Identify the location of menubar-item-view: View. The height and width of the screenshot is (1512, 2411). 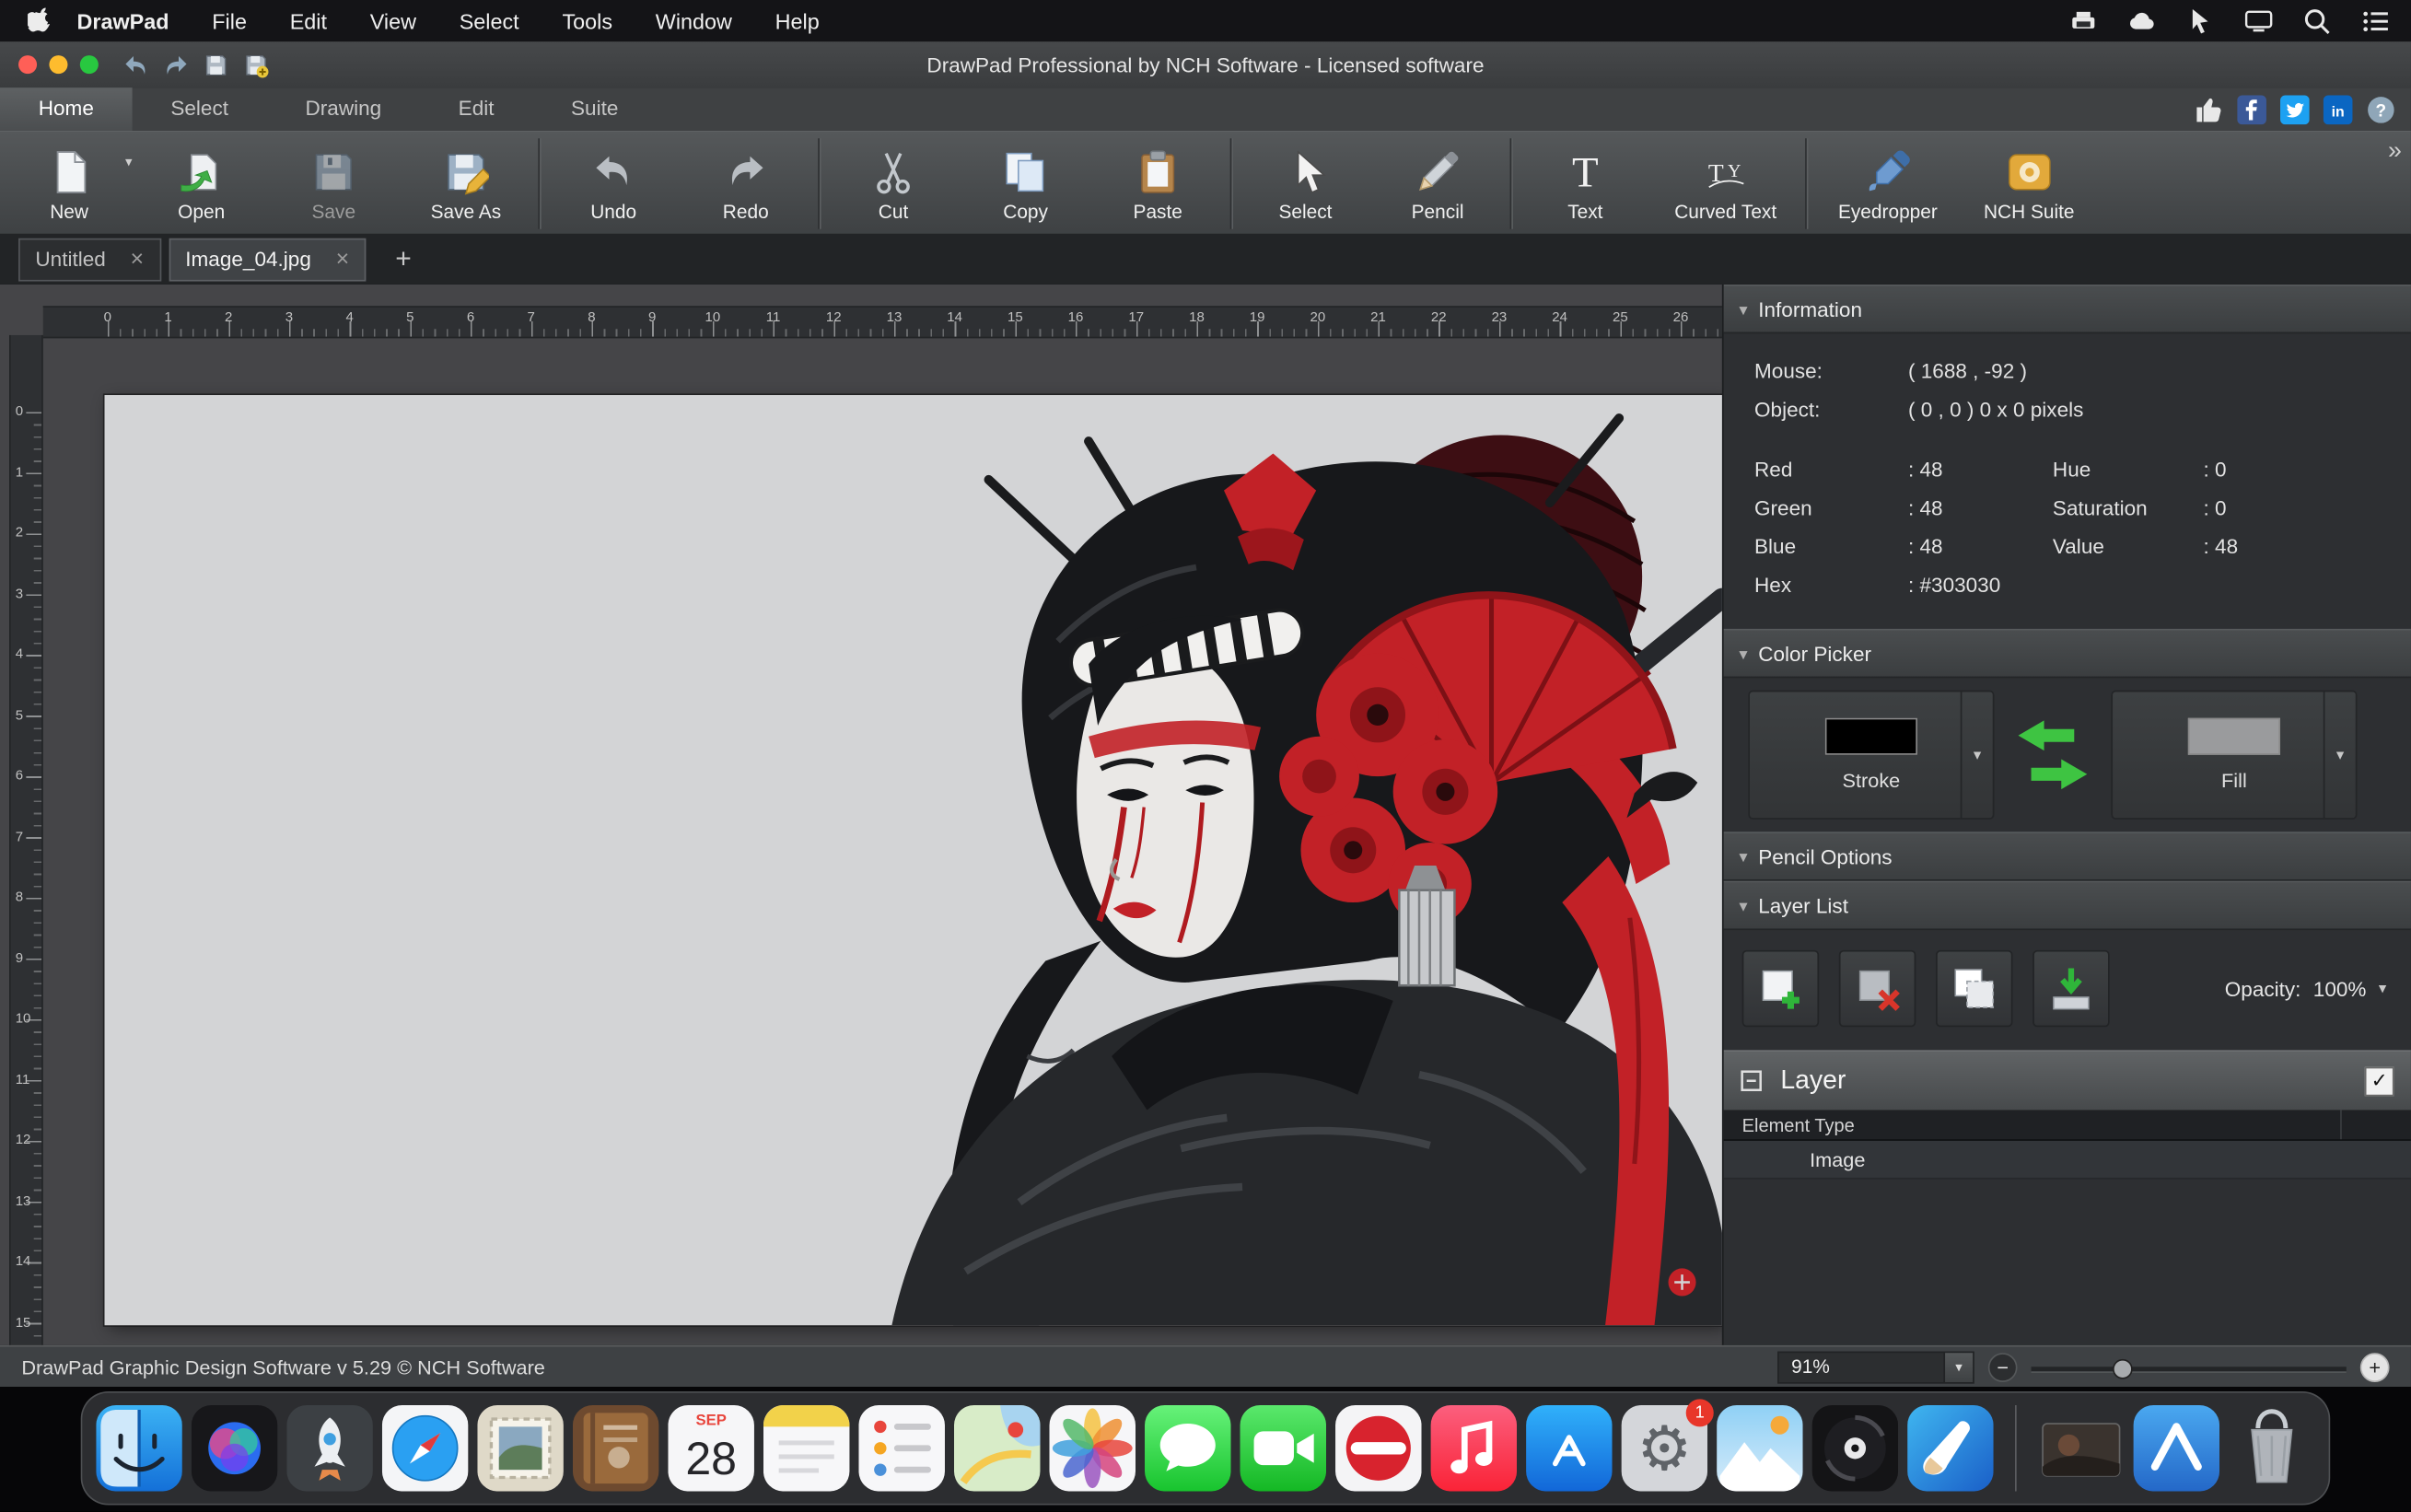
(392, 21).